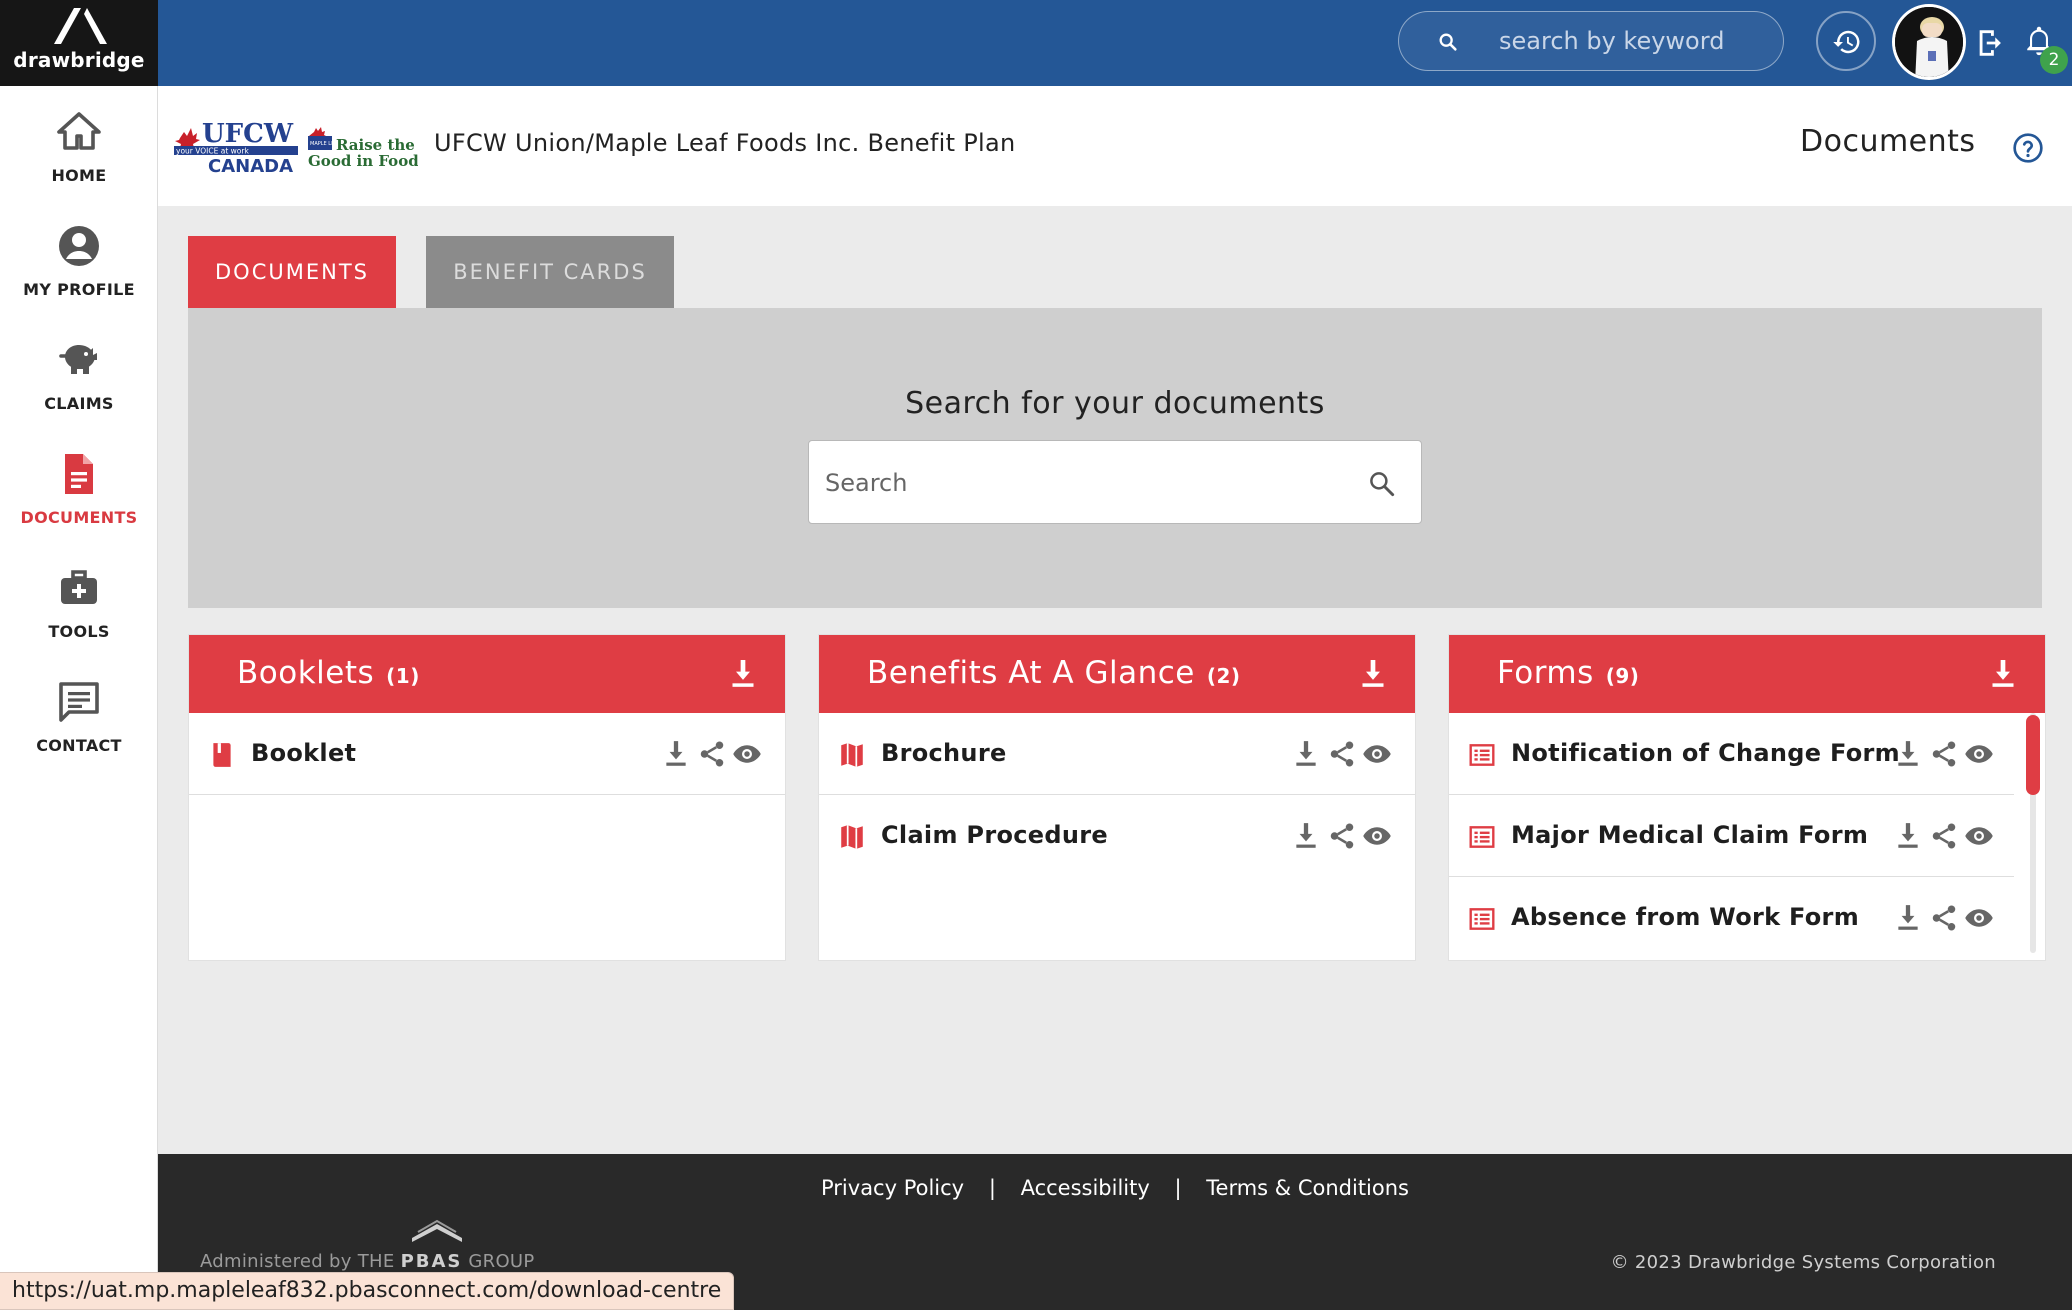 The width and height of the screenshot is (2072, 1310). Describe the element at coordinates (501, 1261) in the screenshot. I see `admin-group: GROUP` at that location.